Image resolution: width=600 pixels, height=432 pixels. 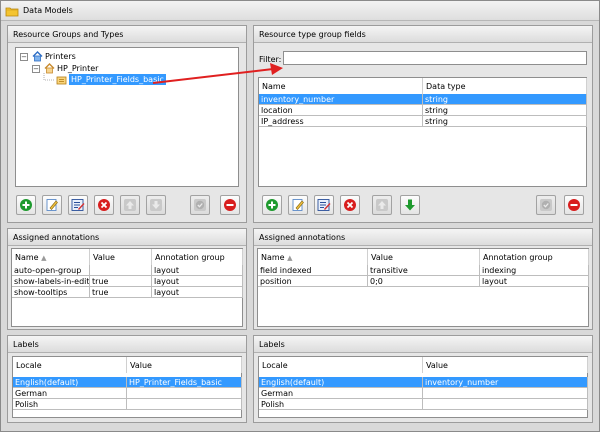 I want to click on table-row: position 0;0 layout, so click(x=423, y=281).